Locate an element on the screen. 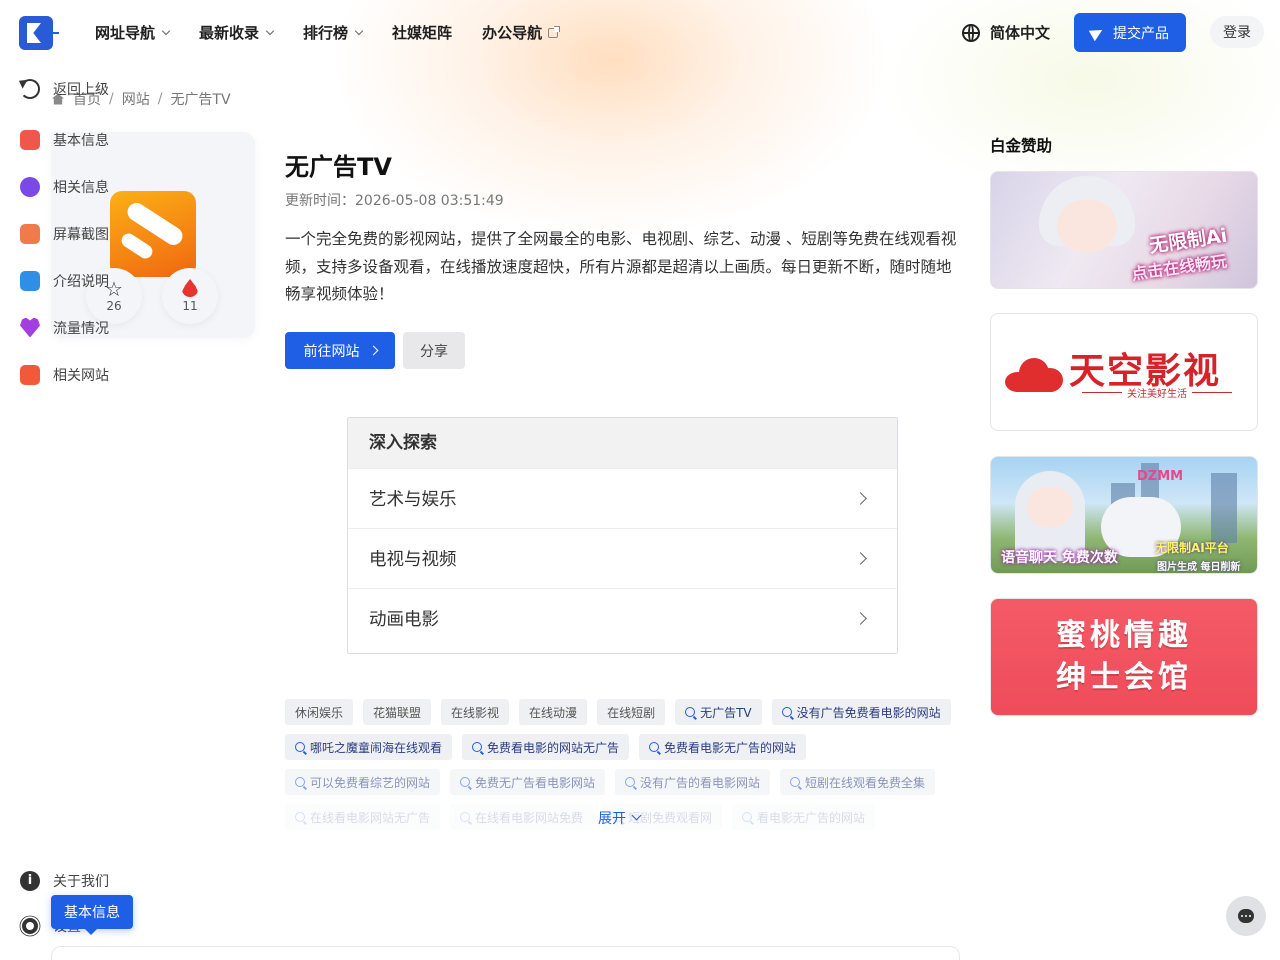 The image size is (1280, 960). search-tag: 在线看电影网站免费 is located at coordinates (522, 817).